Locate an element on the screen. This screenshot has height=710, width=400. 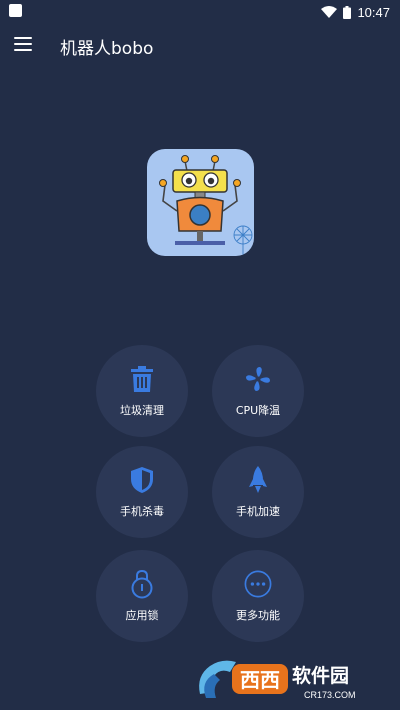
junk-clean-button: 垃圾清理 is located at coordinates (142, 391).